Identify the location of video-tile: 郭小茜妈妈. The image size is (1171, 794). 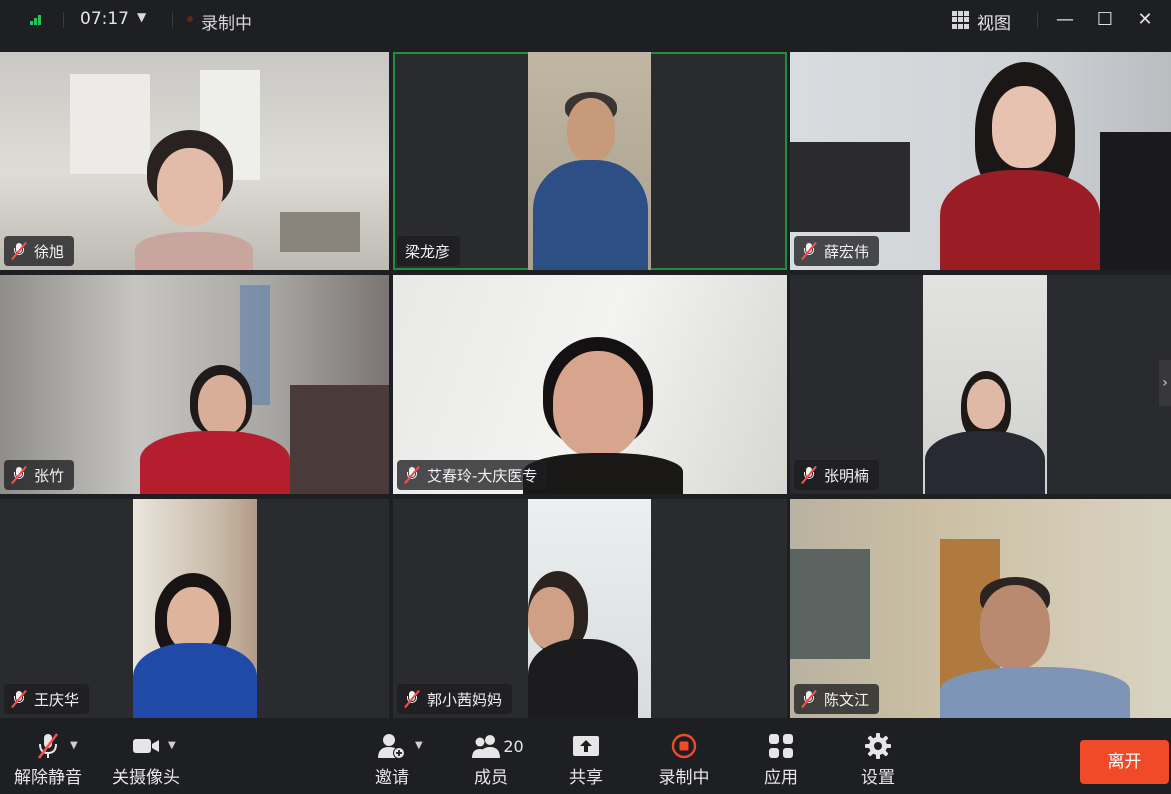
(590, 608).